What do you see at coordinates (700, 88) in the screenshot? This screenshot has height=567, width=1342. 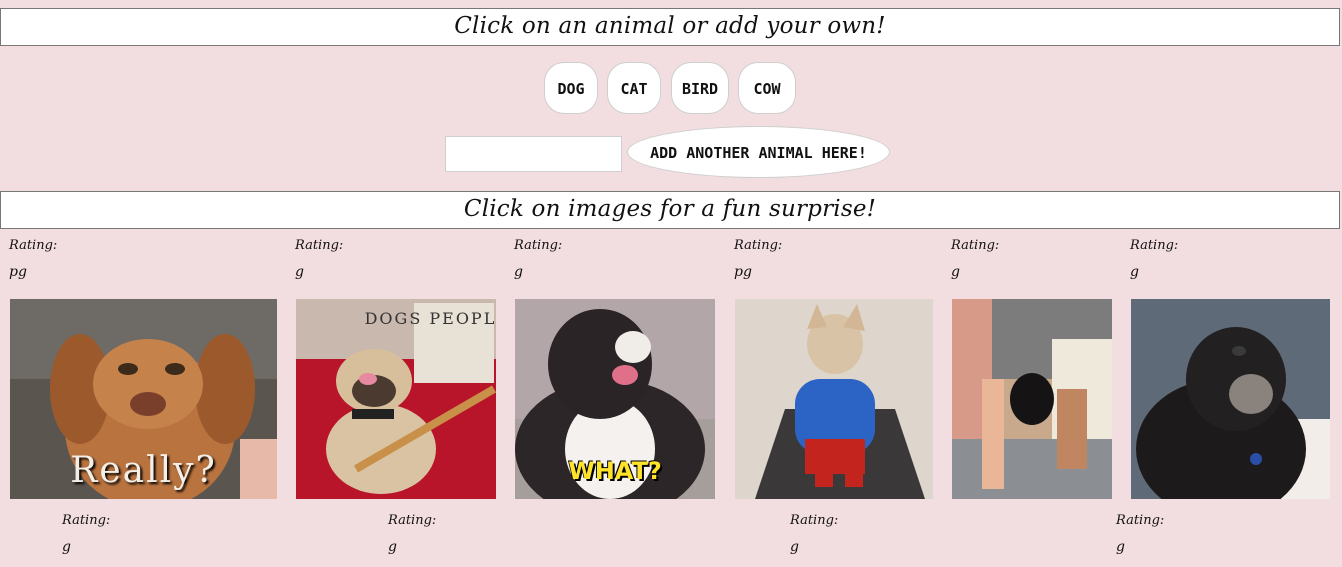 I see `animal-button-bird: BIRD` at bounding box center [700, 88].